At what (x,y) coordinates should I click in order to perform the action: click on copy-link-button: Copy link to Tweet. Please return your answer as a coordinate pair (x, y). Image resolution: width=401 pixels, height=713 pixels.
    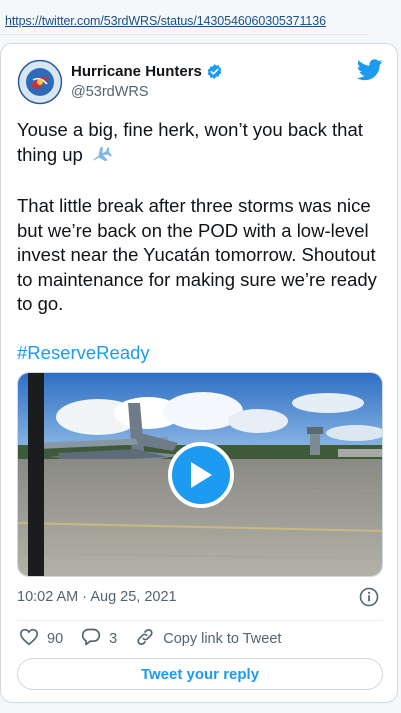
    Looking at the image, I should click on (208, 639).